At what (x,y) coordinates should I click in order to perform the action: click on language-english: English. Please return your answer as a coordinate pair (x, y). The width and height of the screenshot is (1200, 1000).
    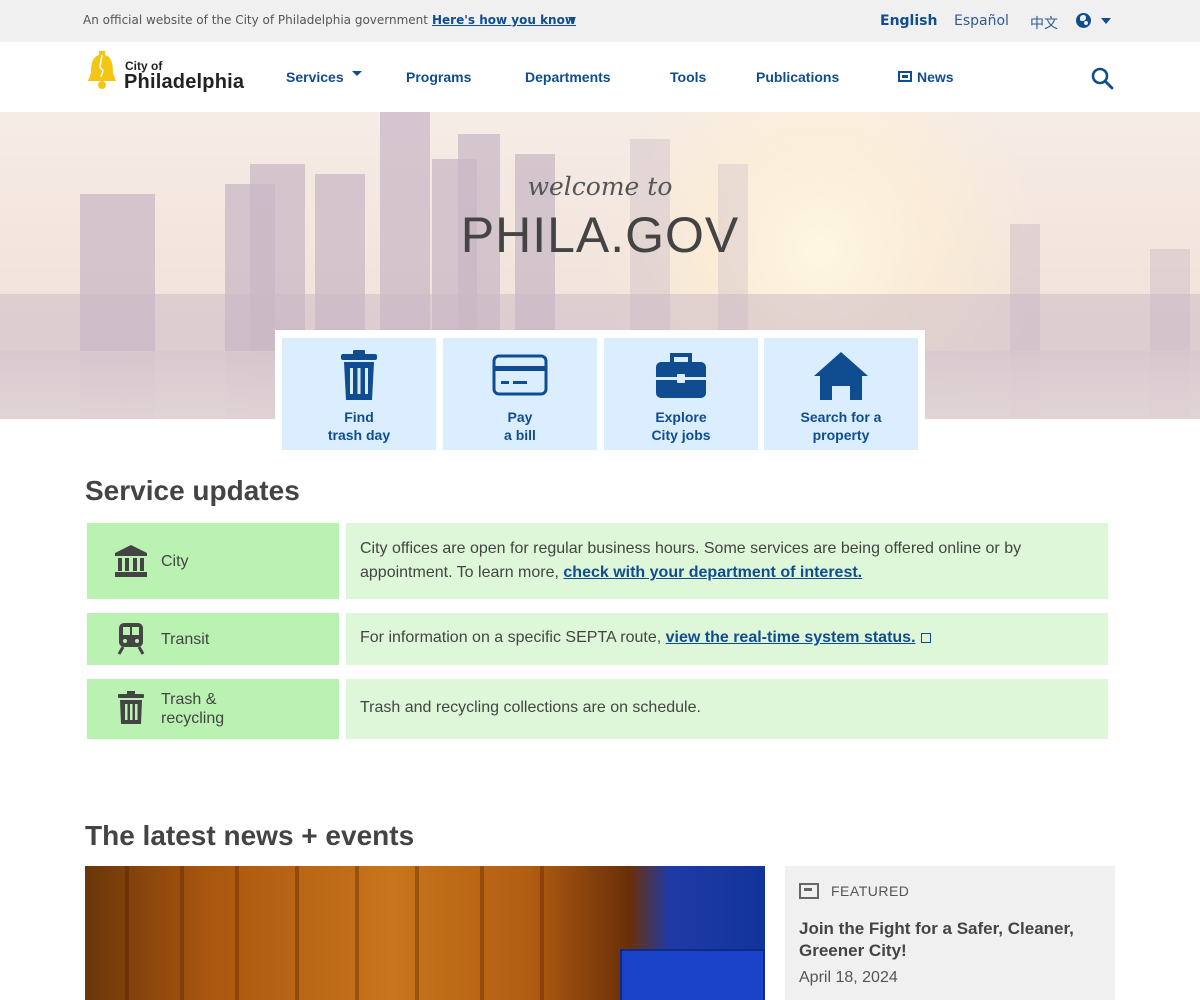
    Looking at the image, I should click on (908, 21).